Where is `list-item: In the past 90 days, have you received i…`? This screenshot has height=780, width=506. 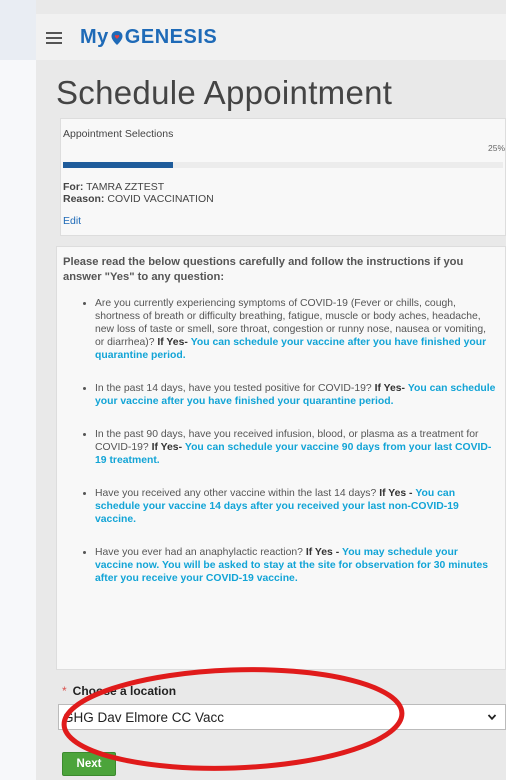 list-item: In the past 90 days, have you received i… is located at coordinates (296, 447).